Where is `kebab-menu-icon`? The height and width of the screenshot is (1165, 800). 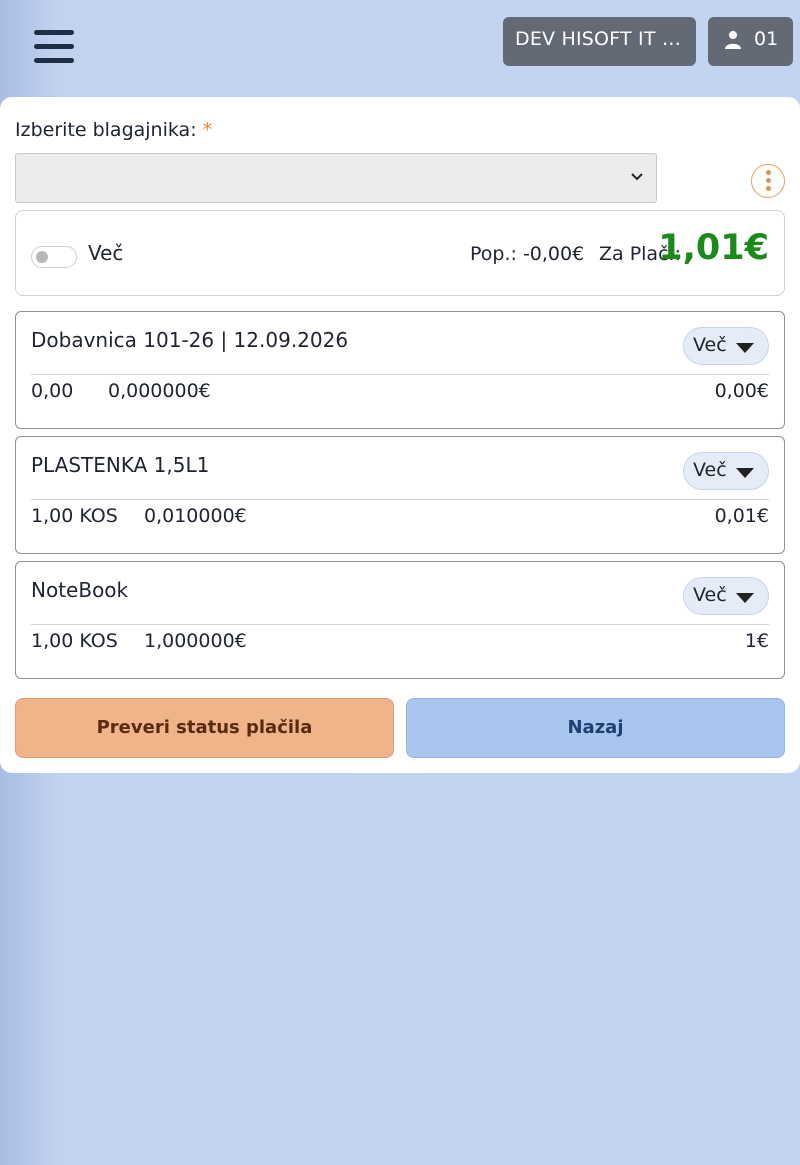 kebab-menu-icon is located at coordinates (768, 181).